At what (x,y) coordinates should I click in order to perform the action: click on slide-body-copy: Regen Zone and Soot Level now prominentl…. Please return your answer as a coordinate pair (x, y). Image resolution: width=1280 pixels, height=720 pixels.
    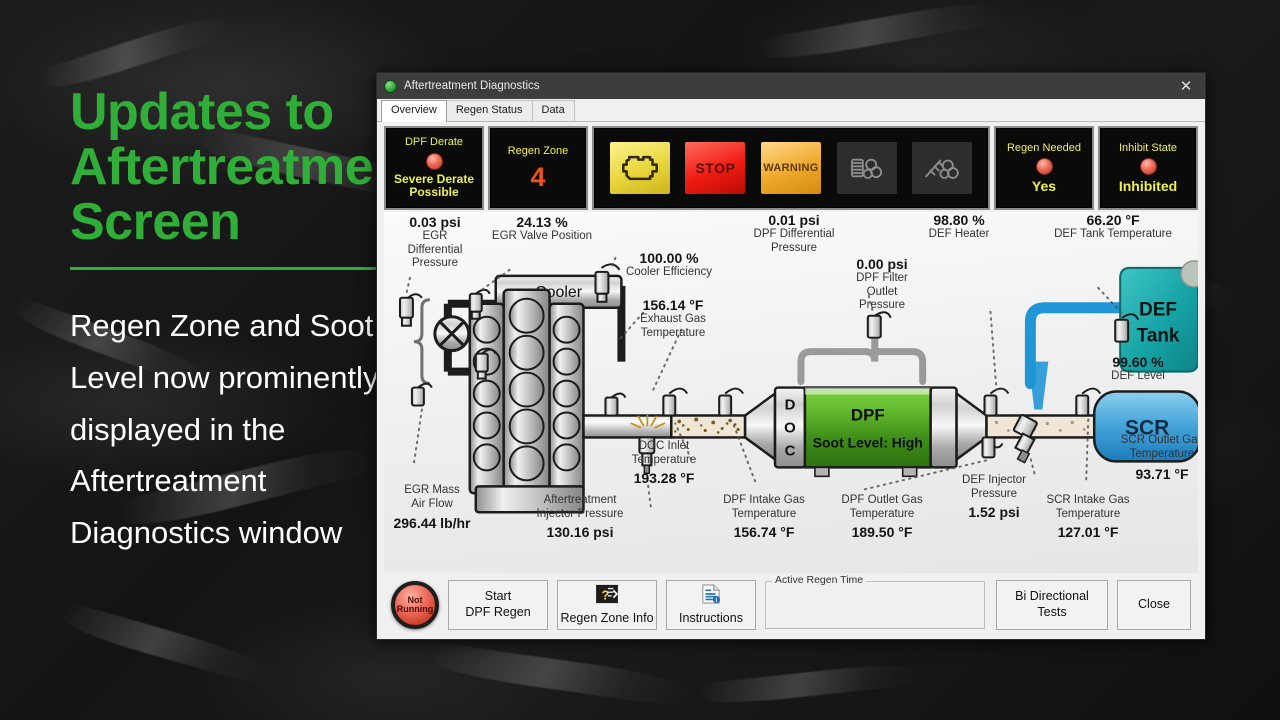
    Looking at the image, I should click on (240, 429).